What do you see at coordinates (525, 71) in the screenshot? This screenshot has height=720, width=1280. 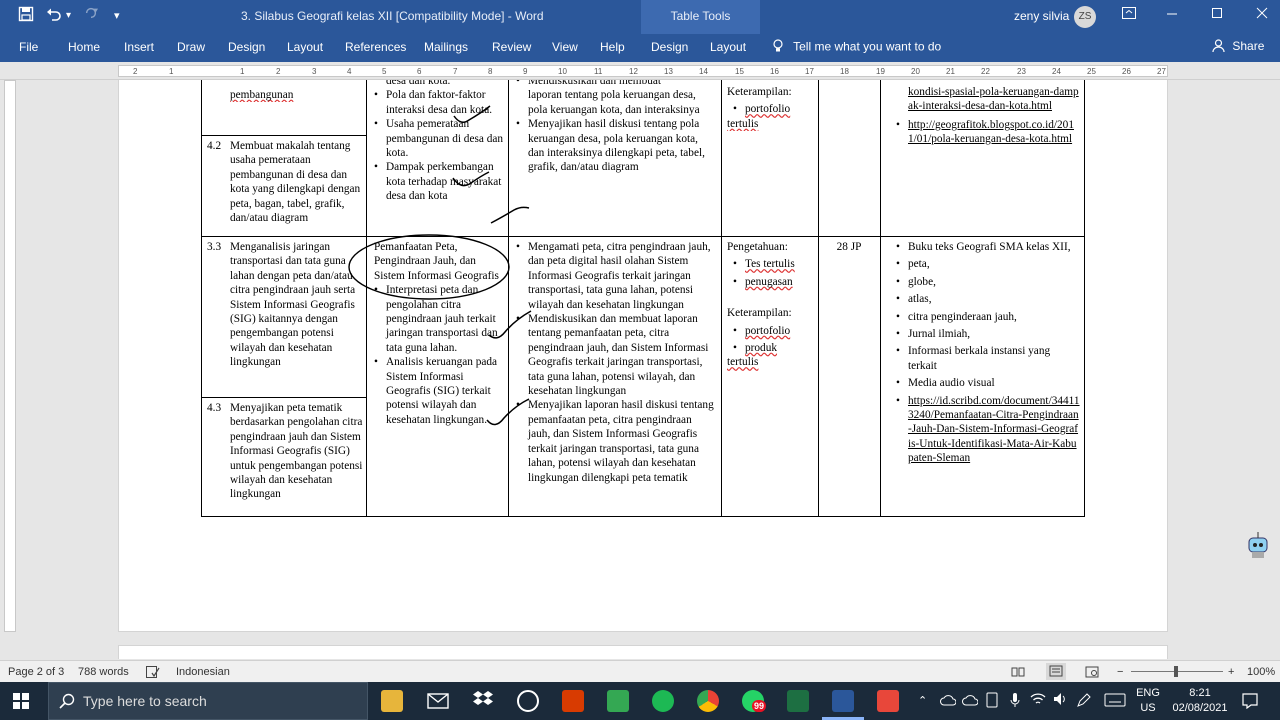 I see `ruler-mark: 9` at bounding box center [525, 71].